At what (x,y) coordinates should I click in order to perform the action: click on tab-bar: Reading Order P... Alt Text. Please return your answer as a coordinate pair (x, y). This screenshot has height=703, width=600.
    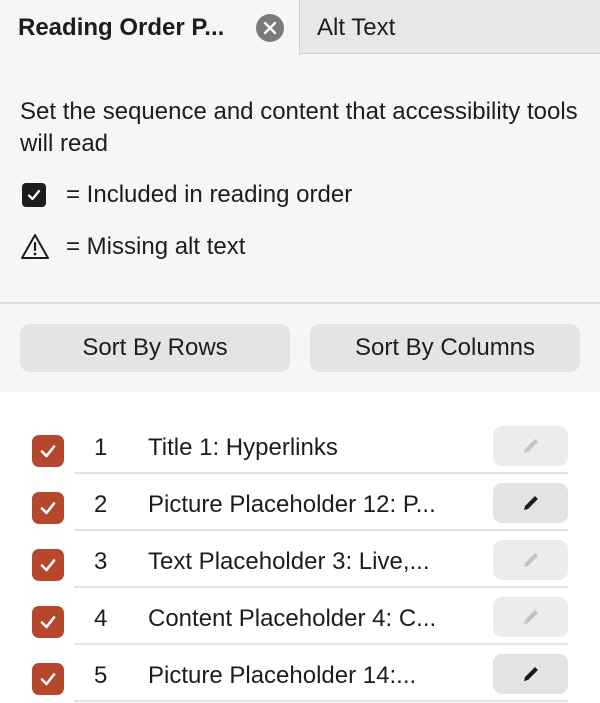
    Looking at the image, I should click on (300, 27).